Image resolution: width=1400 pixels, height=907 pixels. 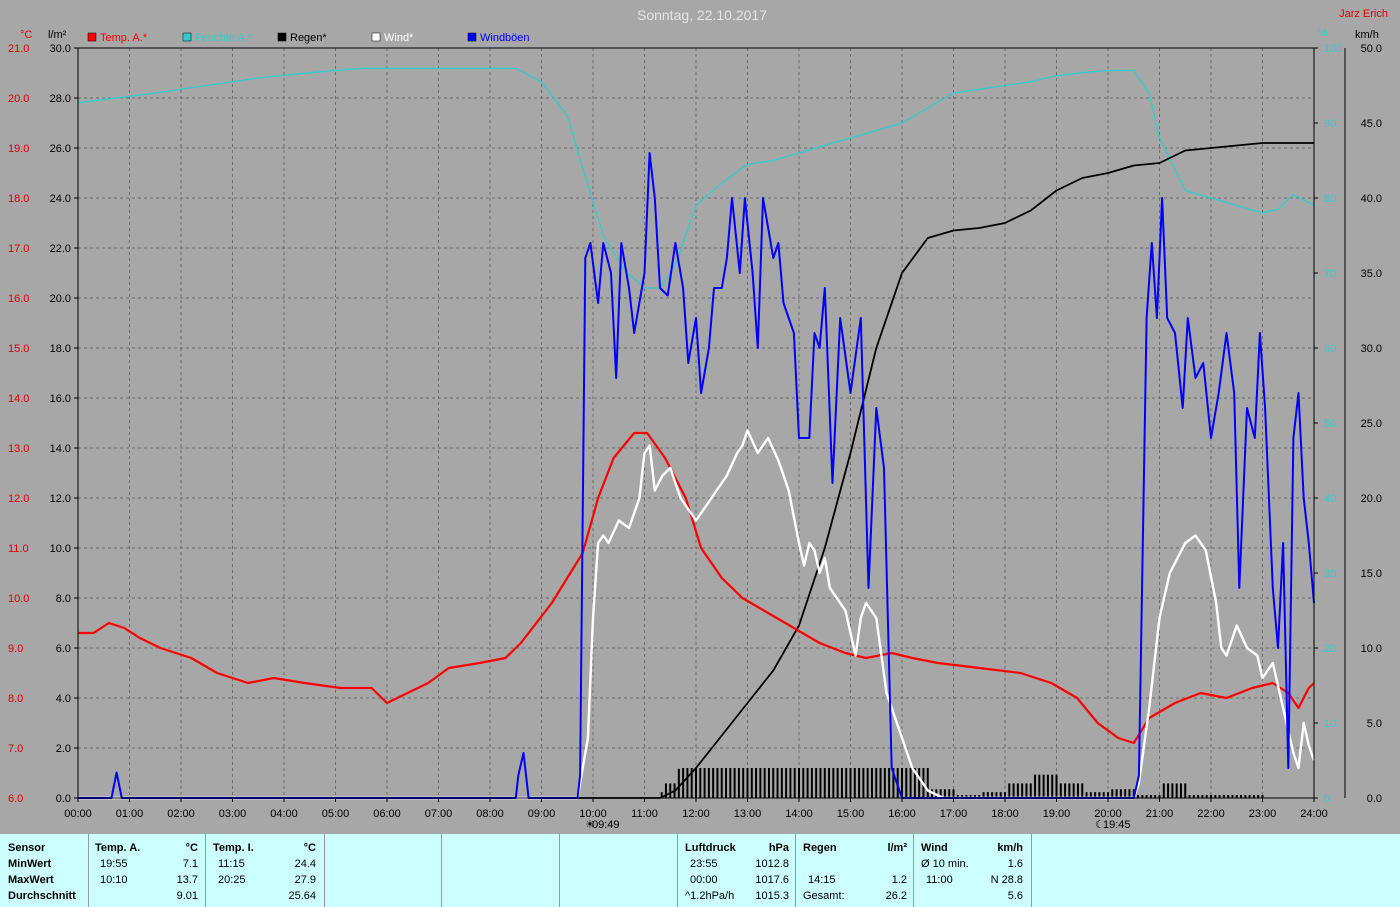 What do you see at coordinates (63, 799) in the screenshot?
I see `rain-tick-label: 0.0` at bounding box center [63, 799].